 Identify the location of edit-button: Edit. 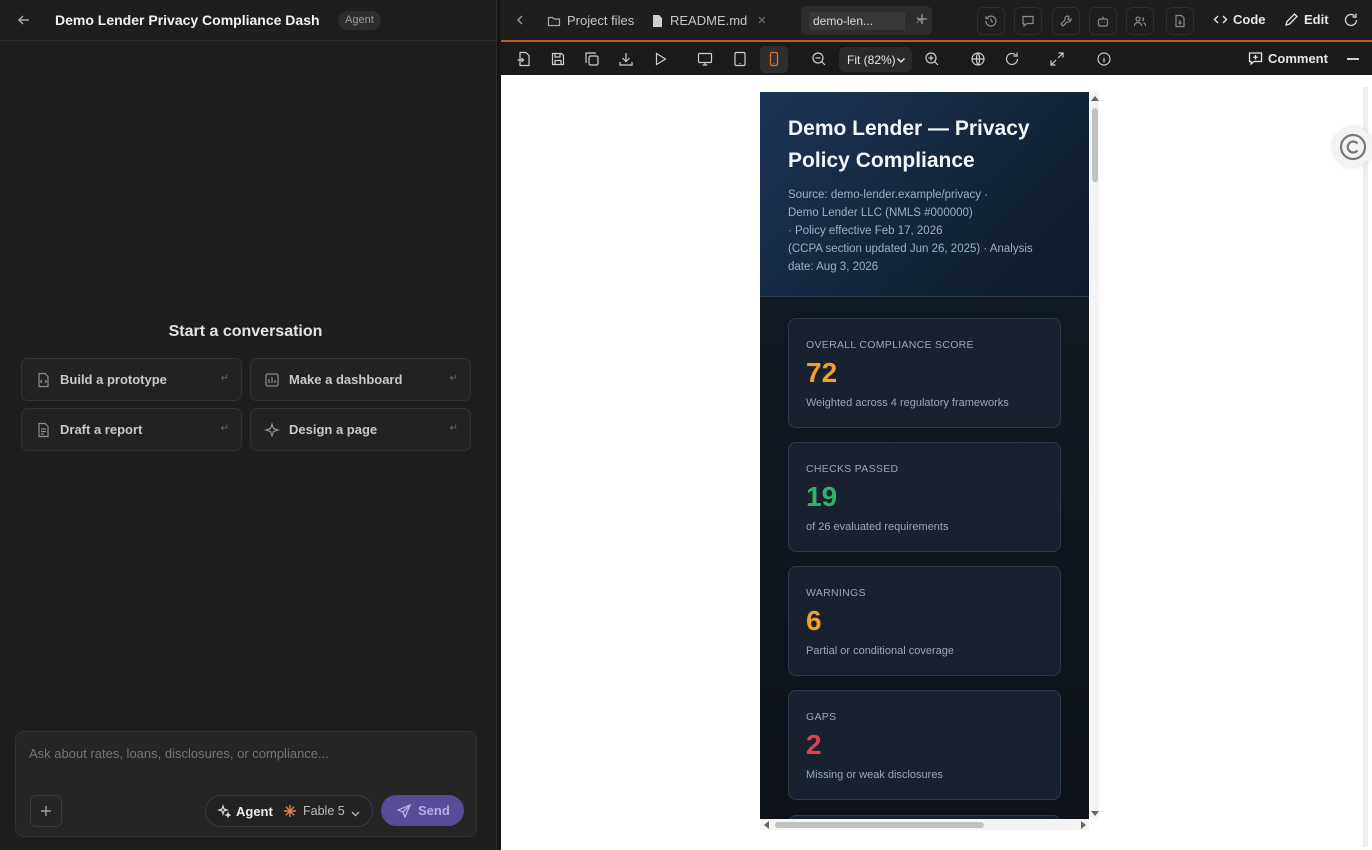
(1306, 19).